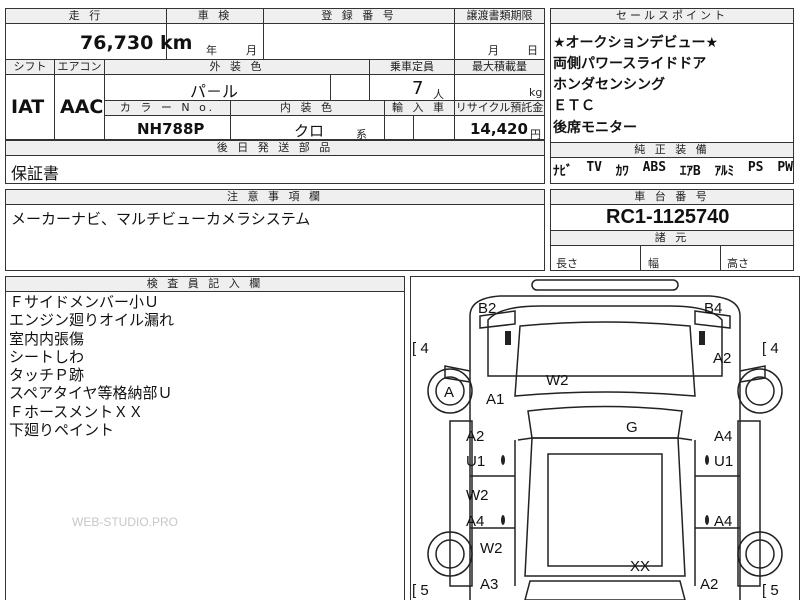 The width and height of the screenshot is (800, 600). I want to click on equip-airbag: ｴｱB, so click(690, 171).